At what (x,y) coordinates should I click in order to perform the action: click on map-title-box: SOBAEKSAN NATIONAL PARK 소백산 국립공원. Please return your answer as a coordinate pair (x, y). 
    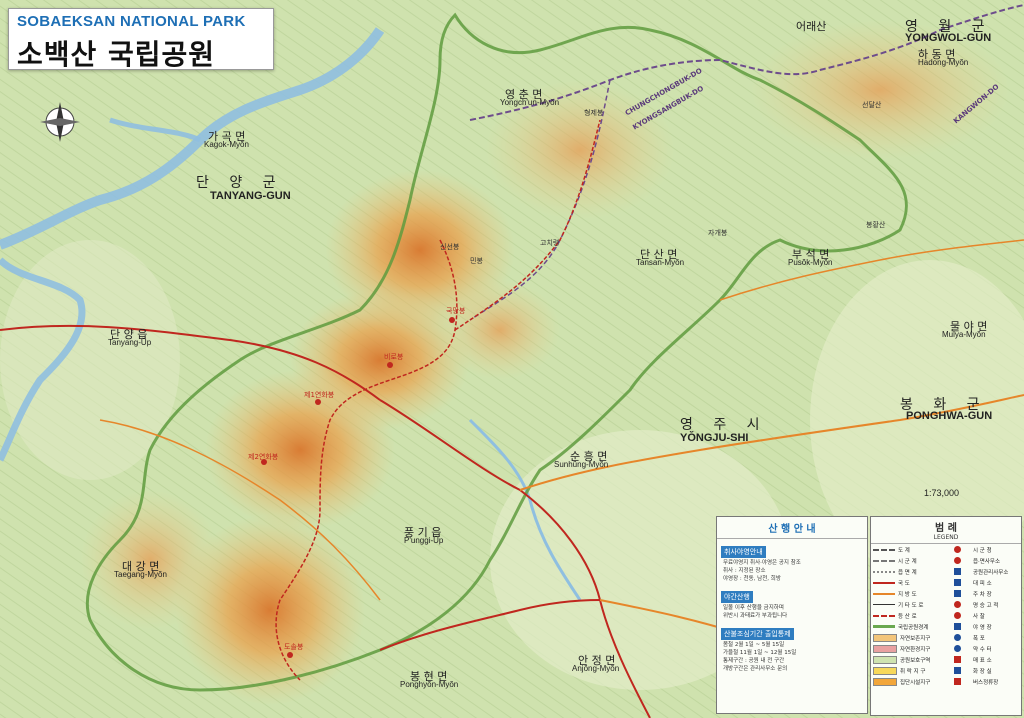
    Looking at the image, I should click on (141, 39).